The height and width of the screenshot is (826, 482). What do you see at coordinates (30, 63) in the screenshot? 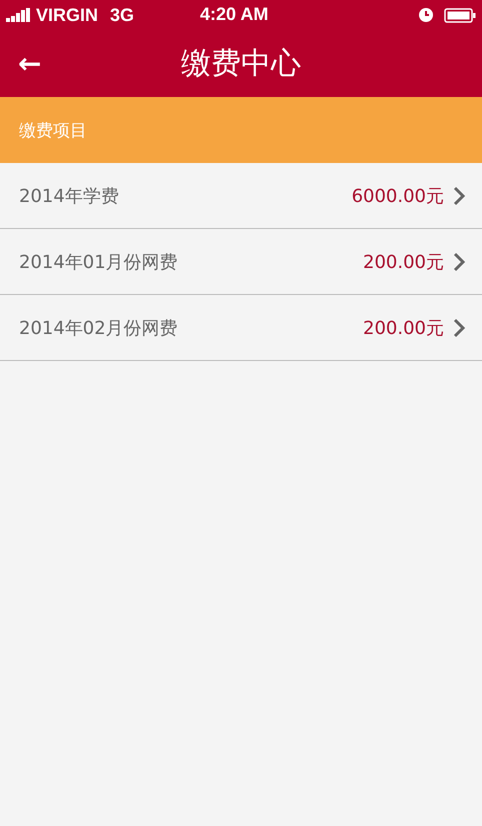
I see `back-button: ←` at bounding box center [30, 63].